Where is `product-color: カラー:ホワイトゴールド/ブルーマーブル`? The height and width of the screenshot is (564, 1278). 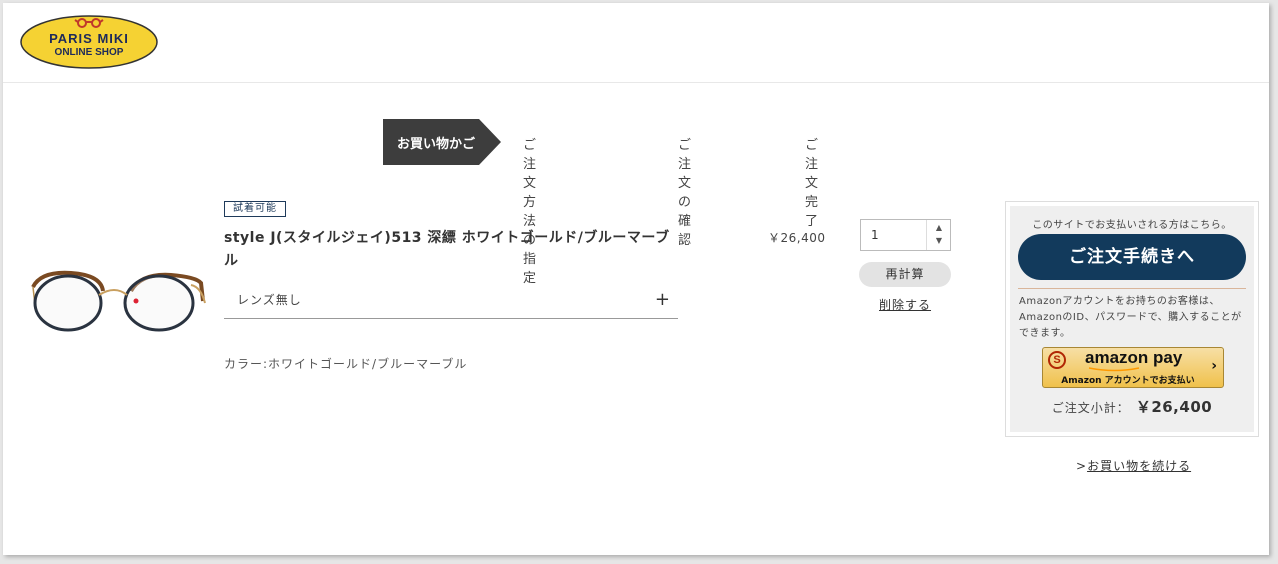 product-color: カラー:ホワイトゴールド/ブルーマーブル is located at coordinates (346, 364).